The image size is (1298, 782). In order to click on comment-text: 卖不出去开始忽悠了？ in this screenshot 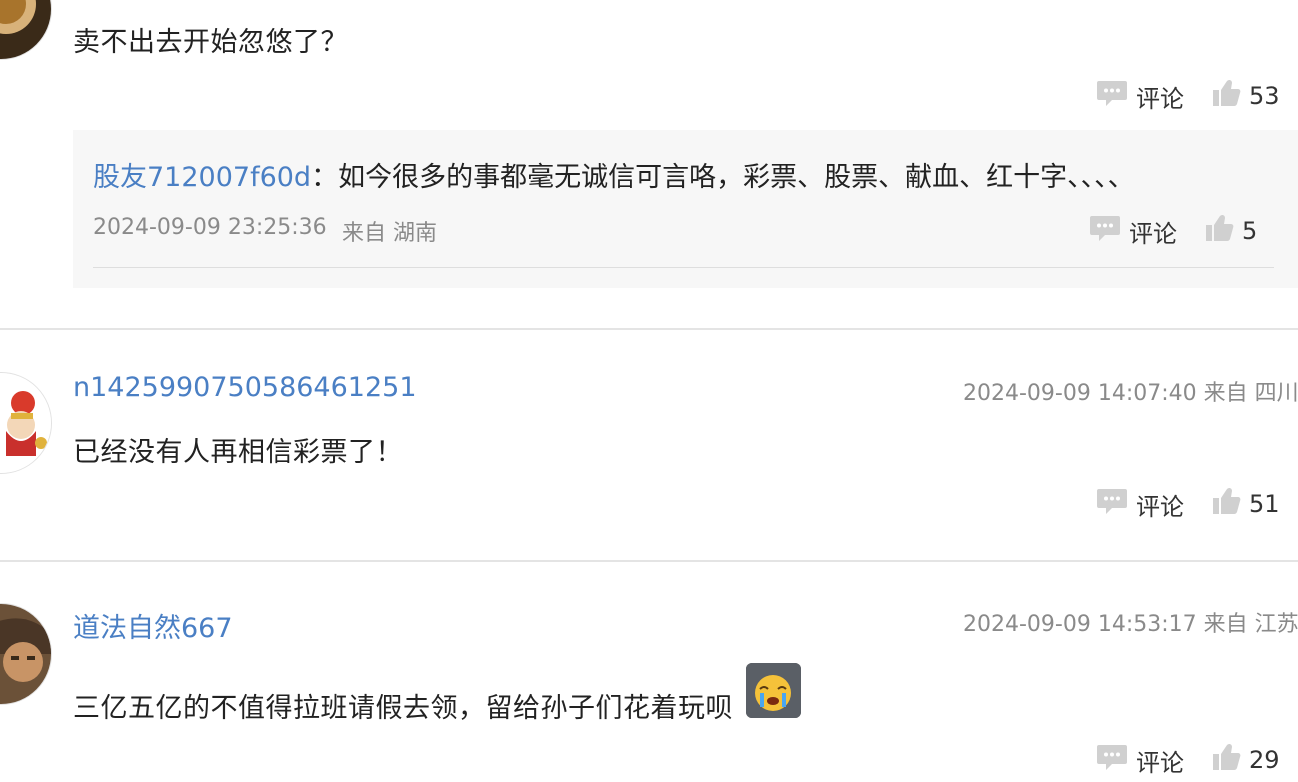, I will do `click(210, 42)`.